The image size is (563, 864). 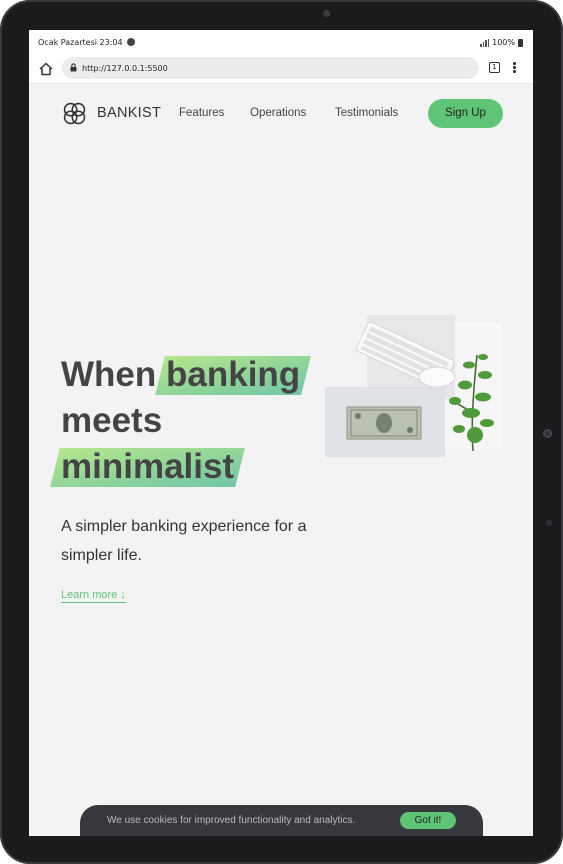 I want to click on notification-icon, so click(x=131, y=42).